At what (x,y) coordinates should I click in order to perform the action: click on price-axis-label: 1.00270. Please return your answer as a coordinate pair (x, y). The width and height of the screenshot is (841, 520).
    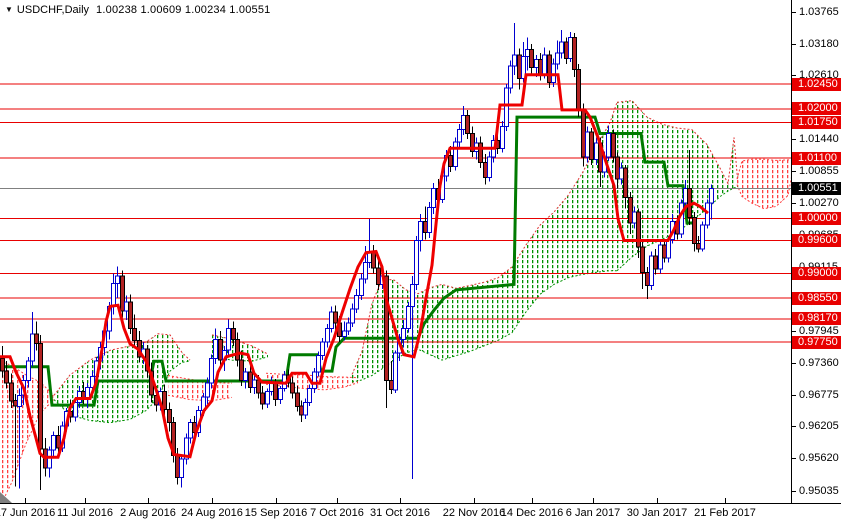
    Looking at the image, I should click on (815, 203).